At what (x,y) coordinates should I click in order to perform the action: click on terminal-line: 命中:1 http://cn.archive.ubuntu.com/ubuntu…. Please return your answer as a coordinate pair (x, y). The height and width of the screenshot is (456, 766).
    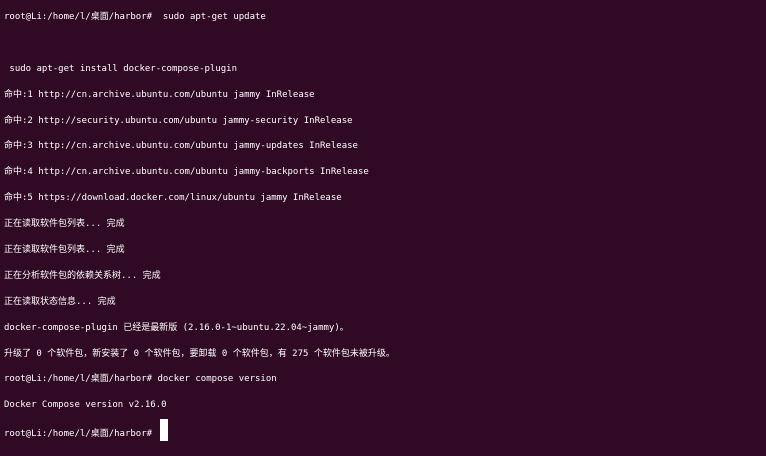
    Looking at the image, I should click on (159, 94).